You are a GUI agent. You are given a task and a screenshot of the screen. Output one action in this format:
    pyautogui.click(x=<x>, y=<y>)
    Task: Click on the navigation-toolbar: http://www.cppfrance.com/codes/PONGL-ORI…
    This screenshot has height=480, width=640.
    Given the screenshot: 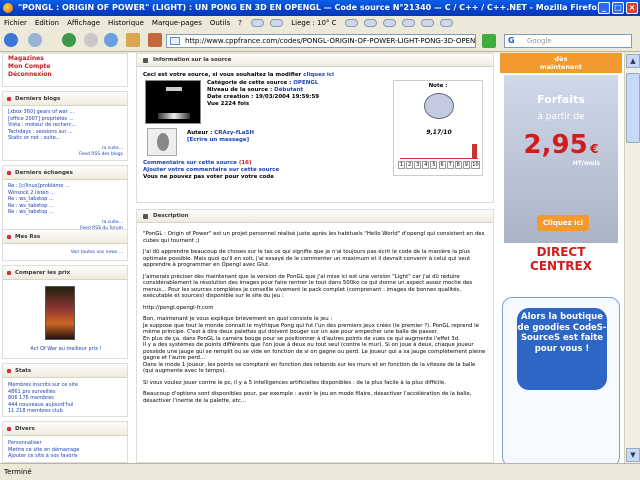 What is the action you would take?
    pyautogui.click(x=320, y=41)
    